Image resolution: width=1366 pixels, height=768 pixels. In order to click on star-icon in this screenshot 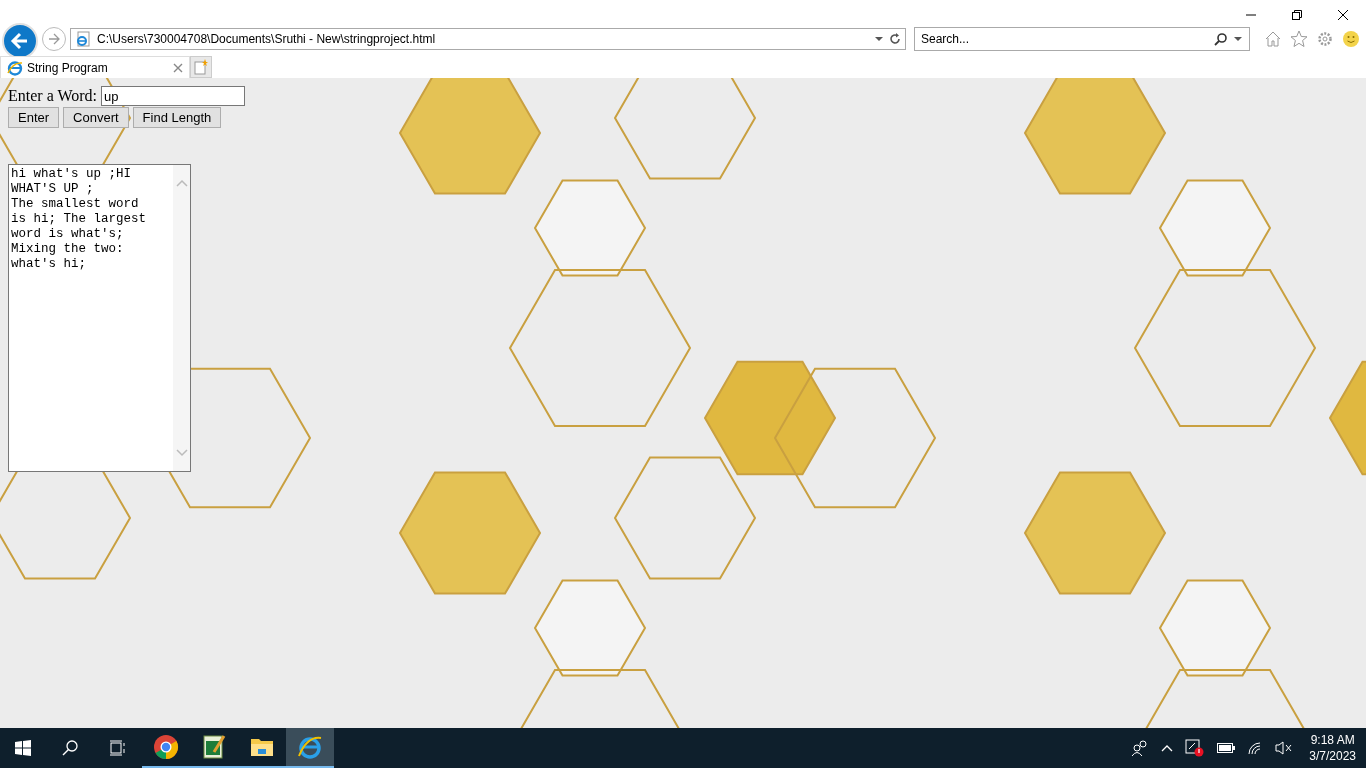, I will do `click(1299, 39)`.